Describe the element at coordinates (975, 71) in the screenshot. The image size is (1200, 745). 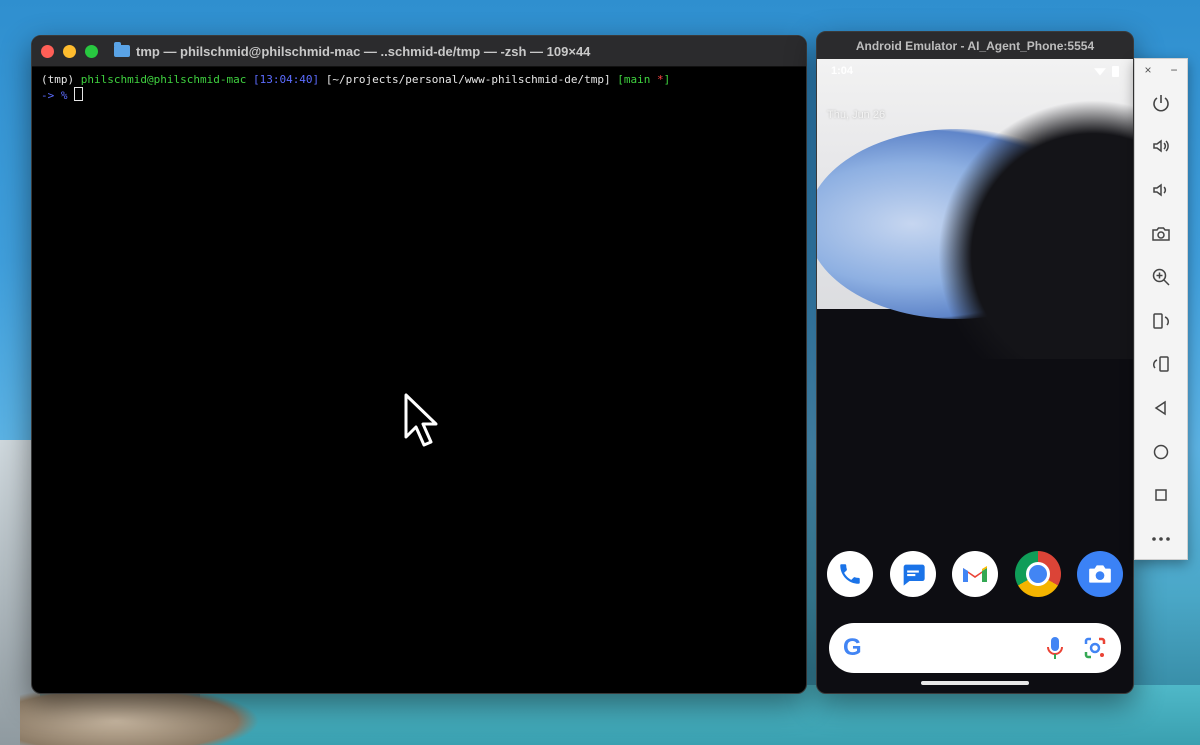
I see `status-bar: 1:04` at that location.